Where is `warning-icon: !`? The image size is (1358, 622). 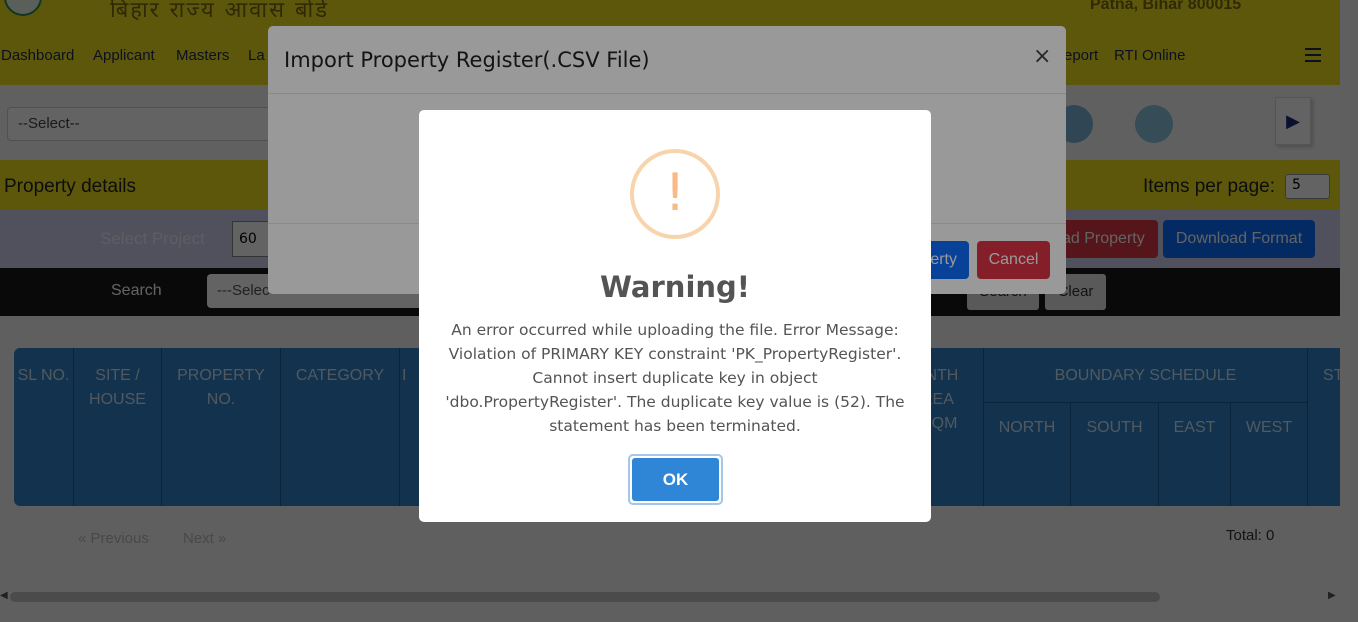
warning-icon: ! is located at coordinates (675, 194).